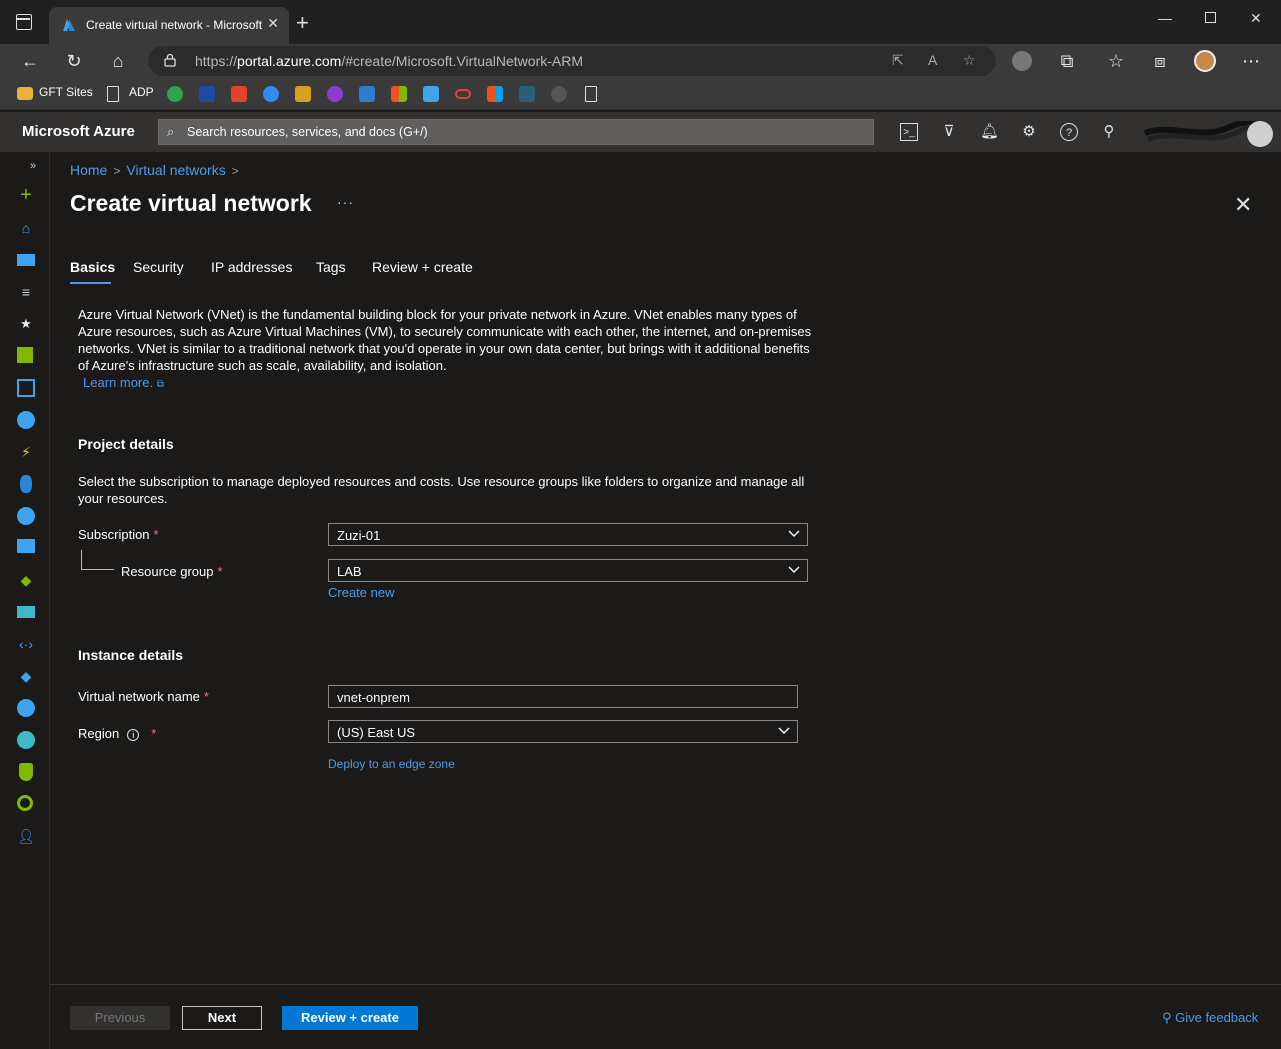 Image resolution: width=1281 pixels, height=1049 pixels. I want to click on virtual-network-icon: ‹·›, so click(26, 644).